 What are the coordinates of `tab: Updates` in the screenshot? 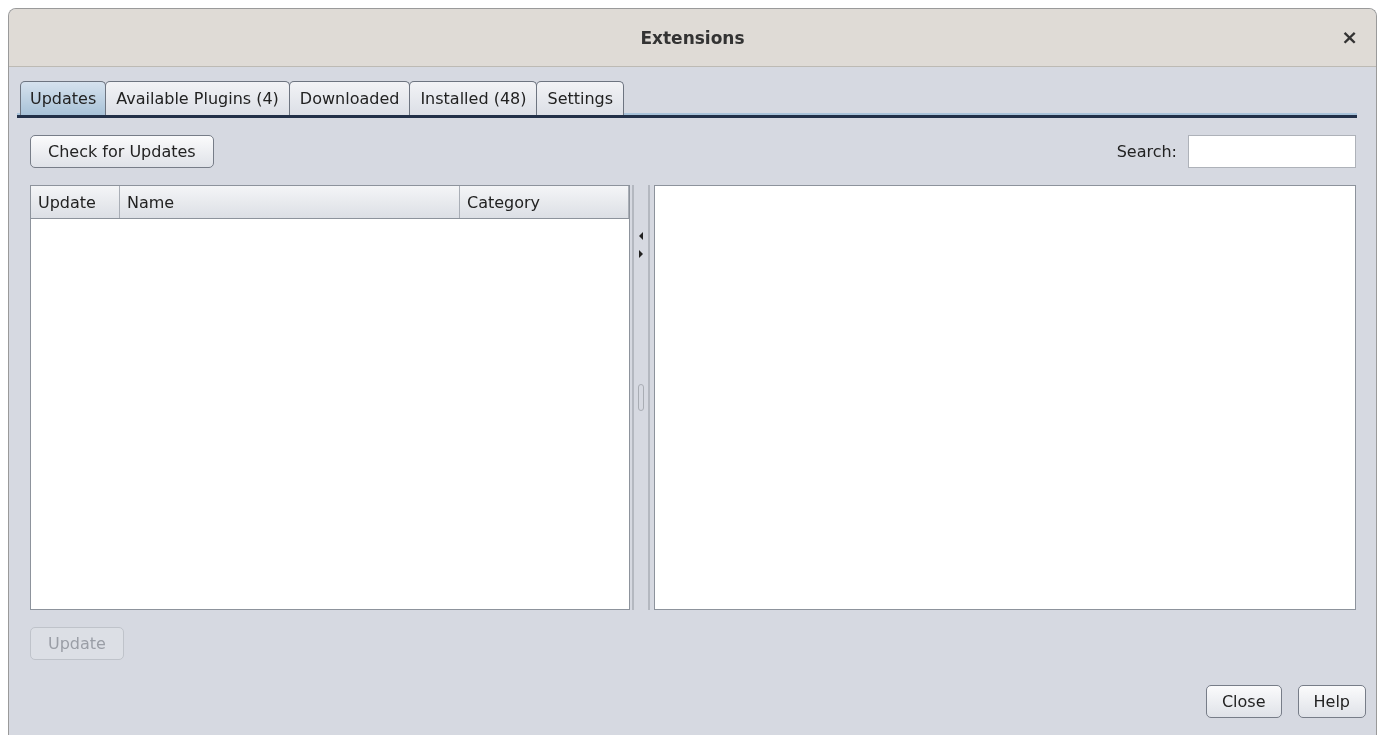 It's located at (63, 98).